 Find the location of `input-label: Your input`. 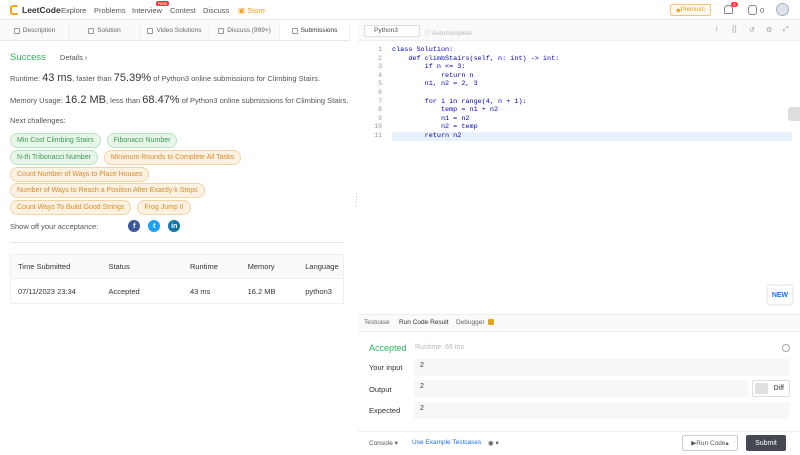

input-label: Your input is located at coordinates (386, 367).